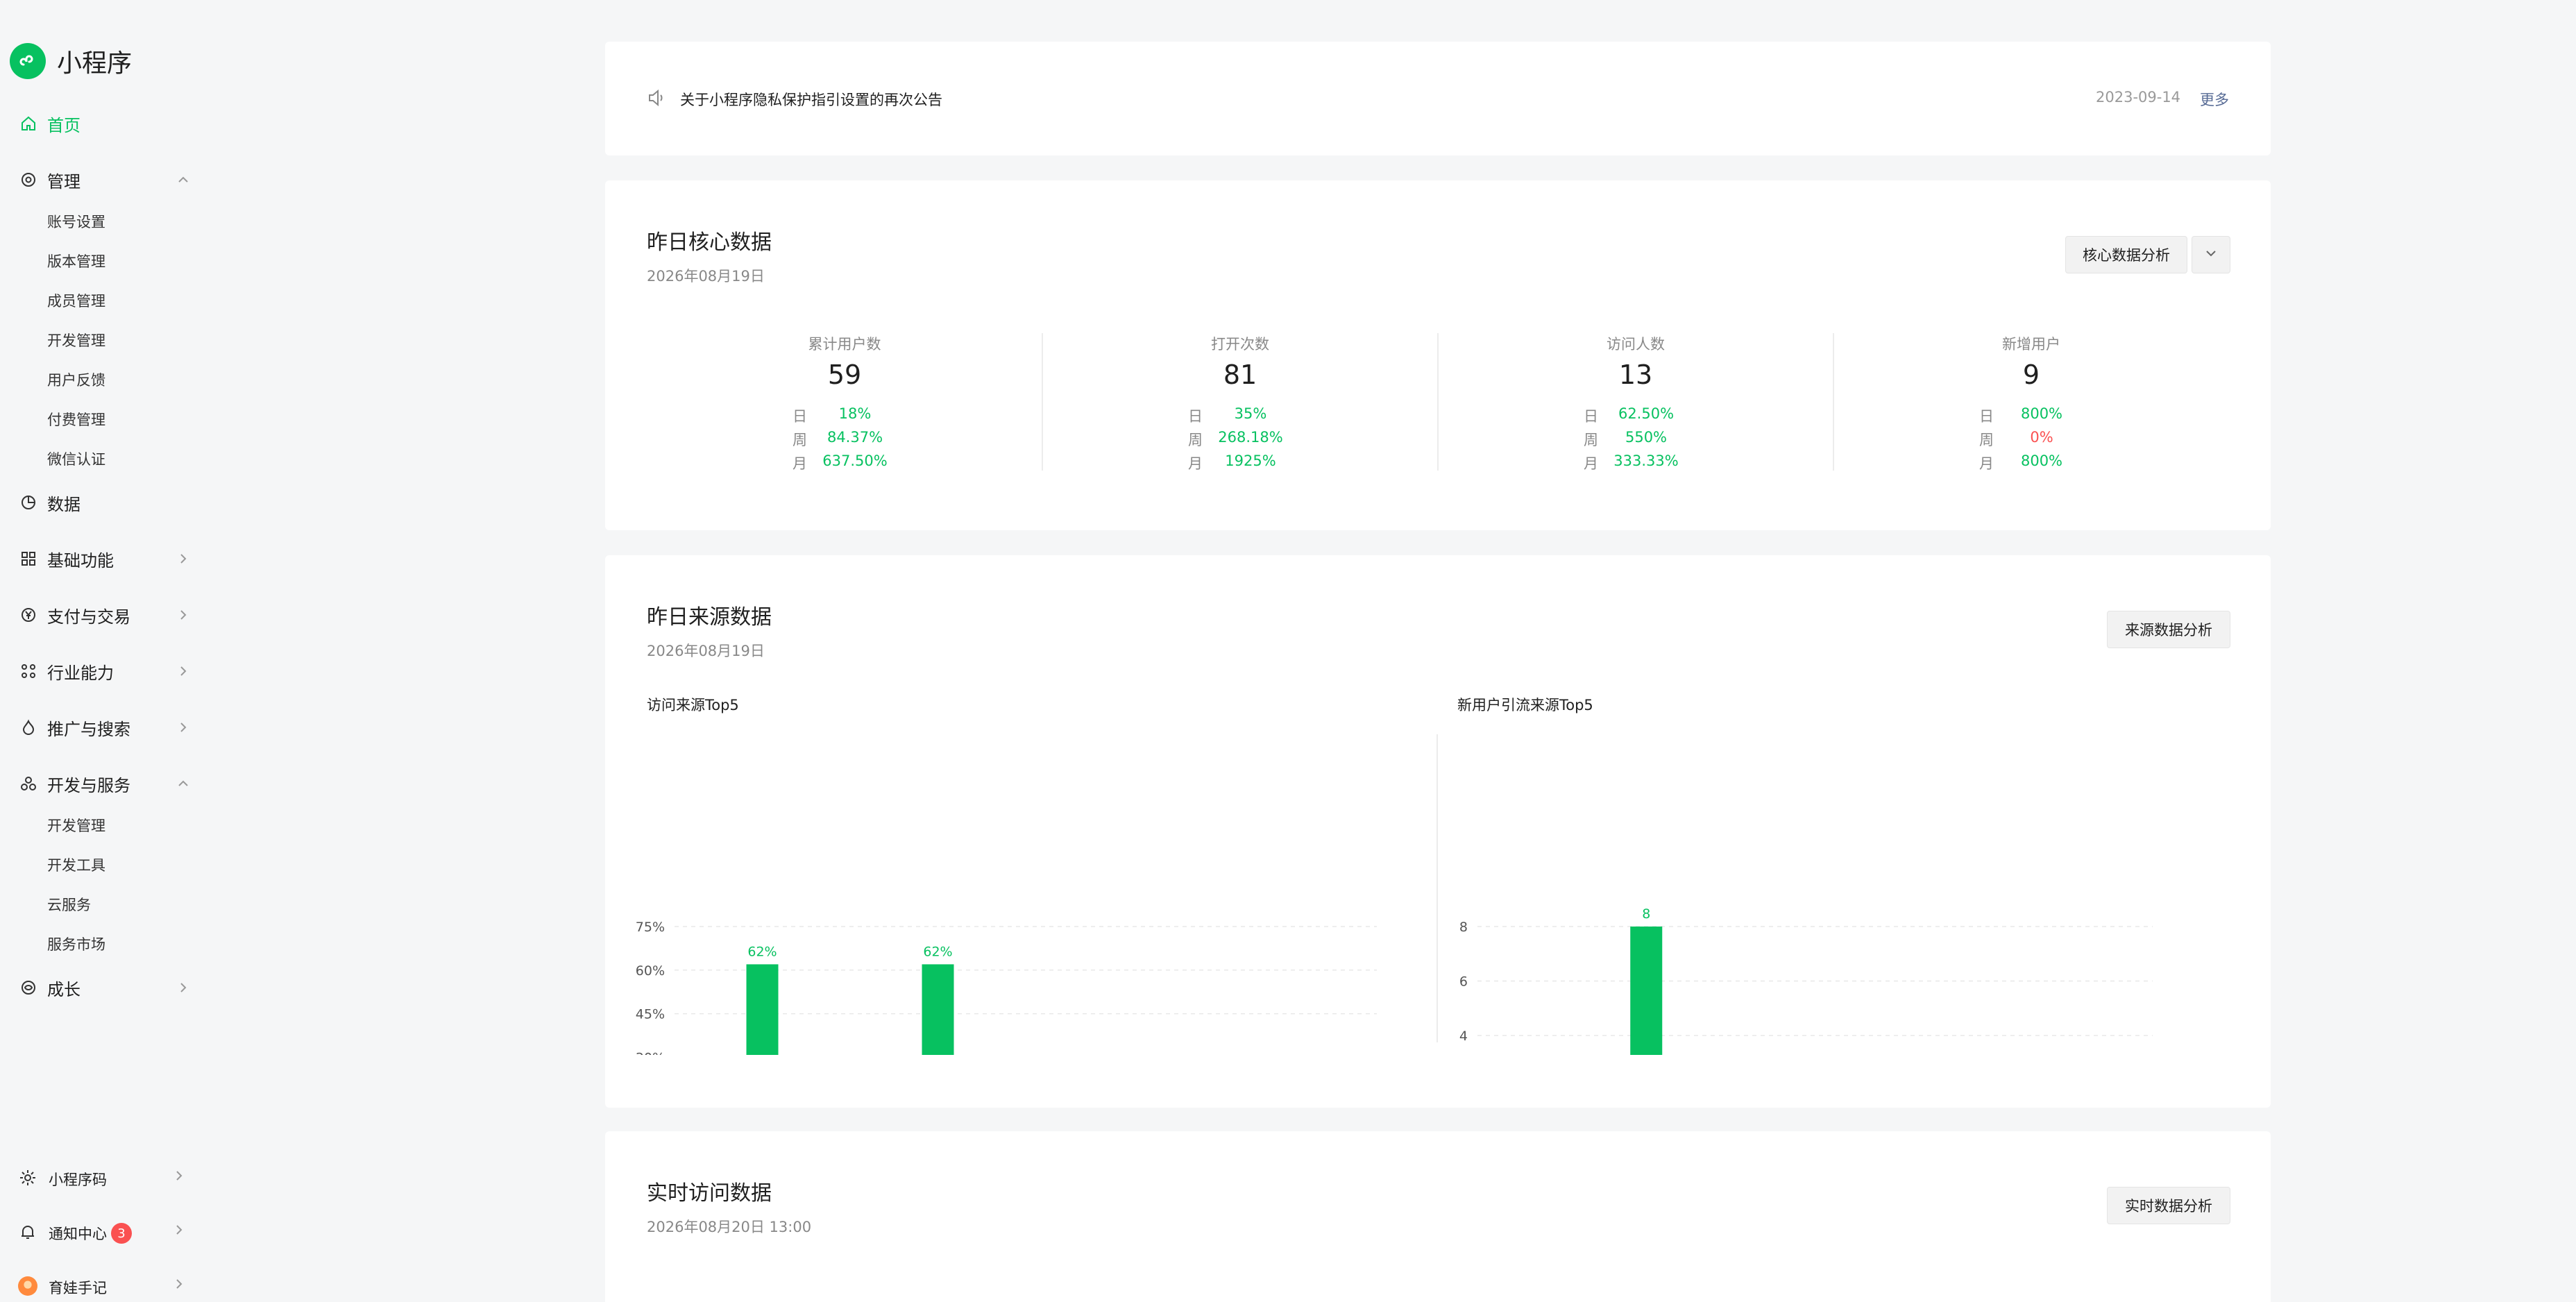 This screenshot has width=2576, height=1302. I want to click on stat-label: 访问人数, so click(1636, 344).